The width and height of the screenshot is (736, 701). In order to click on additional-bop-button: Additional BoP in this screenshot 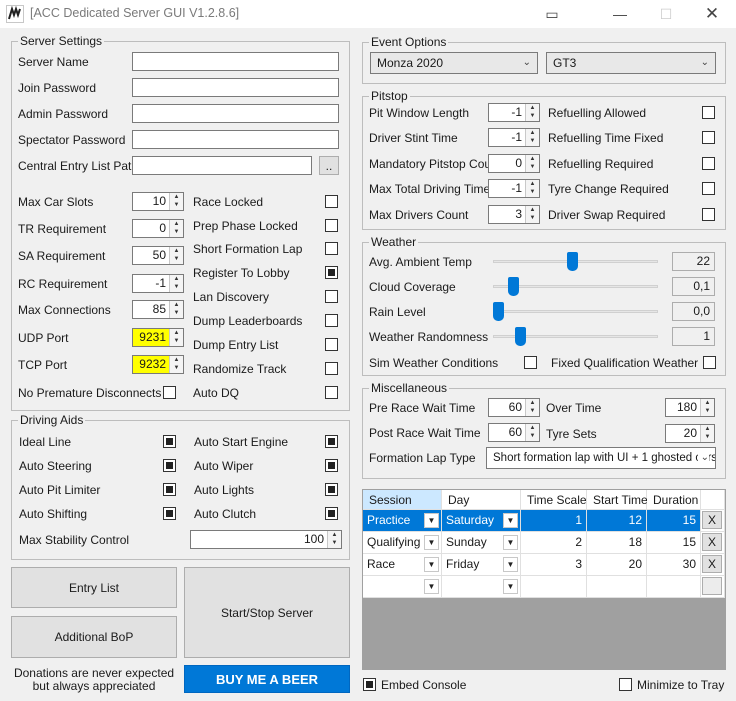, I will do `click(94, 637)`.